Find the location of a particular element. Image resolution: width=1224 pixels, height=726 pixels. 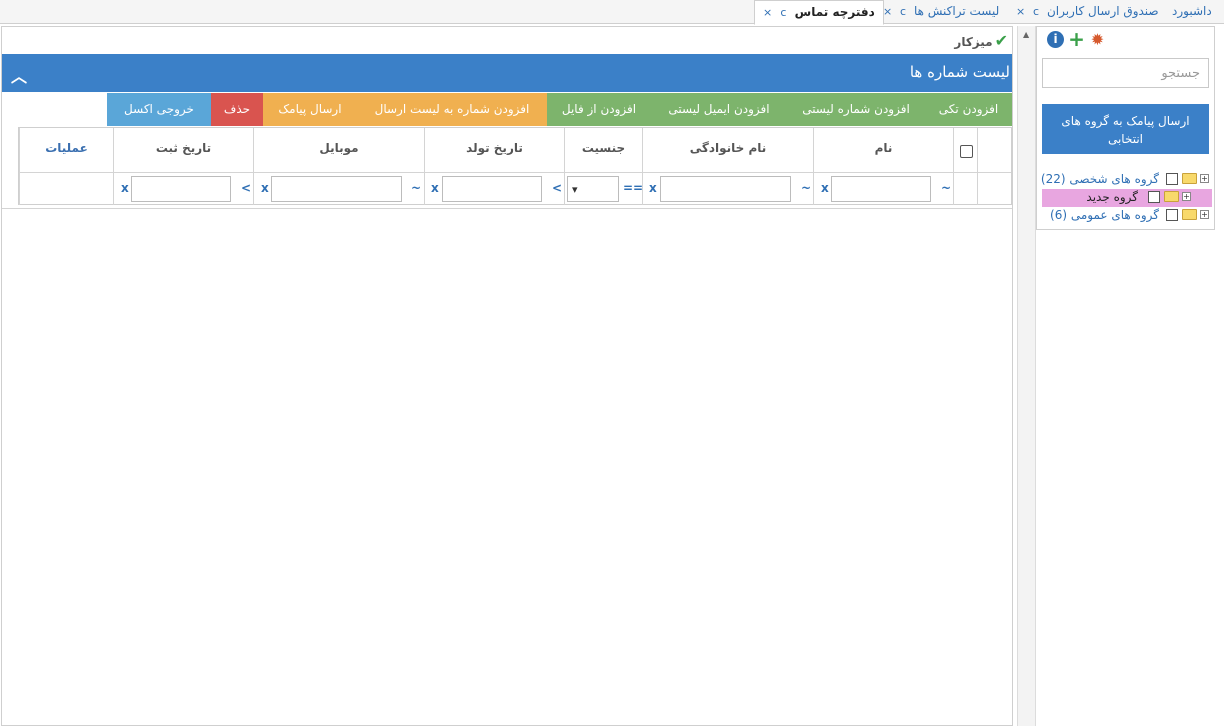

col-header-gender: جنسیت is located at coordinates (603, 150).